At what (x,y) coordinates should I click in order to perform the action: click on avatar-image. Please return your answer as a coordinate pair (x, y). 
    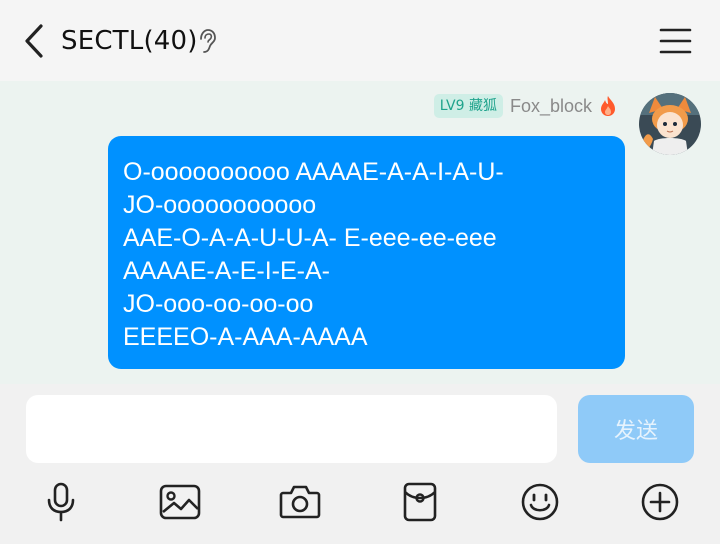
    Looking at the image, I should click on (670, 124).